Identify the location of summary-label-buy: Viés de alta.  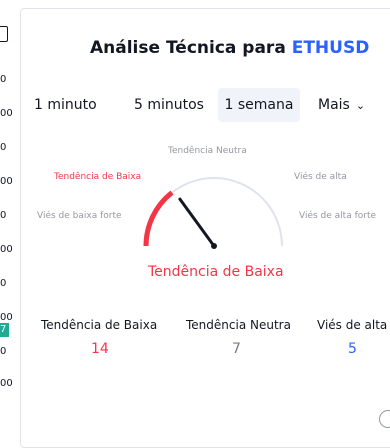
(352, 325).